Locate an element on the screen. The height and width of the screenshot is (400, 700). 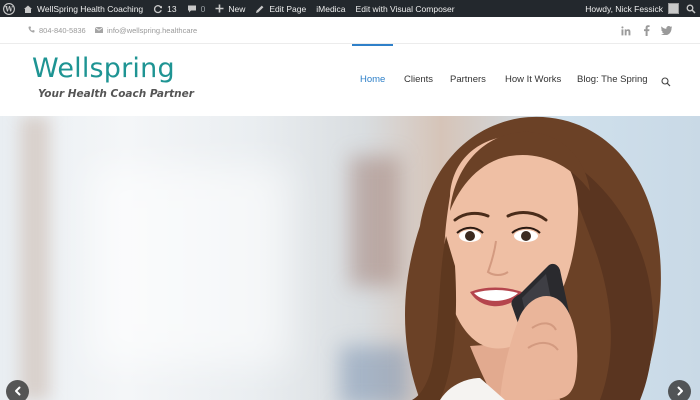
refresh-icon is located at coordinates (158, 9).